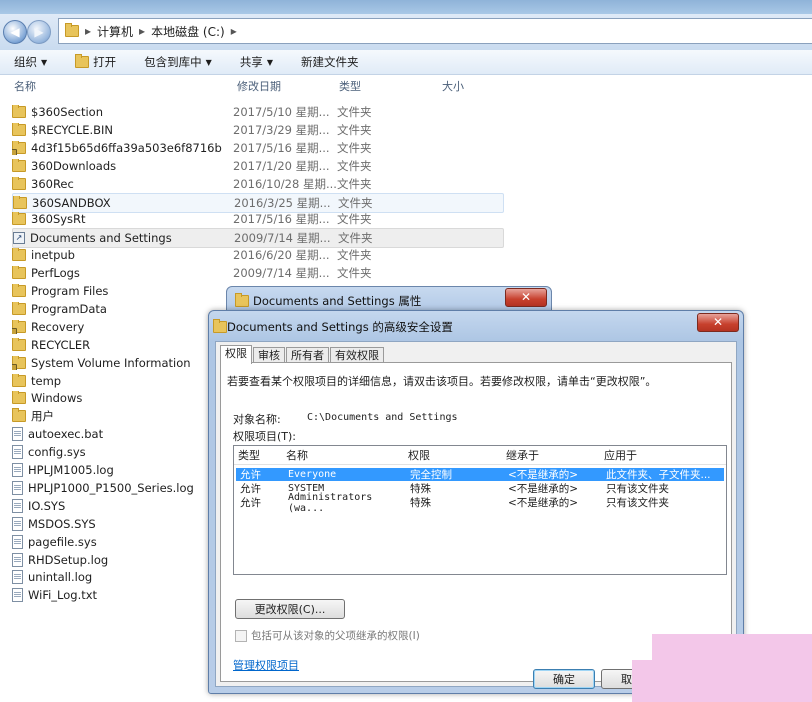 The width and height of the screenshot is (812, 702). What do you see at coordinates (340, 327) in the screenshot?
I see `dialog-title: Documents and Settings 的高级安全设置` at bounding box center [340, 327].